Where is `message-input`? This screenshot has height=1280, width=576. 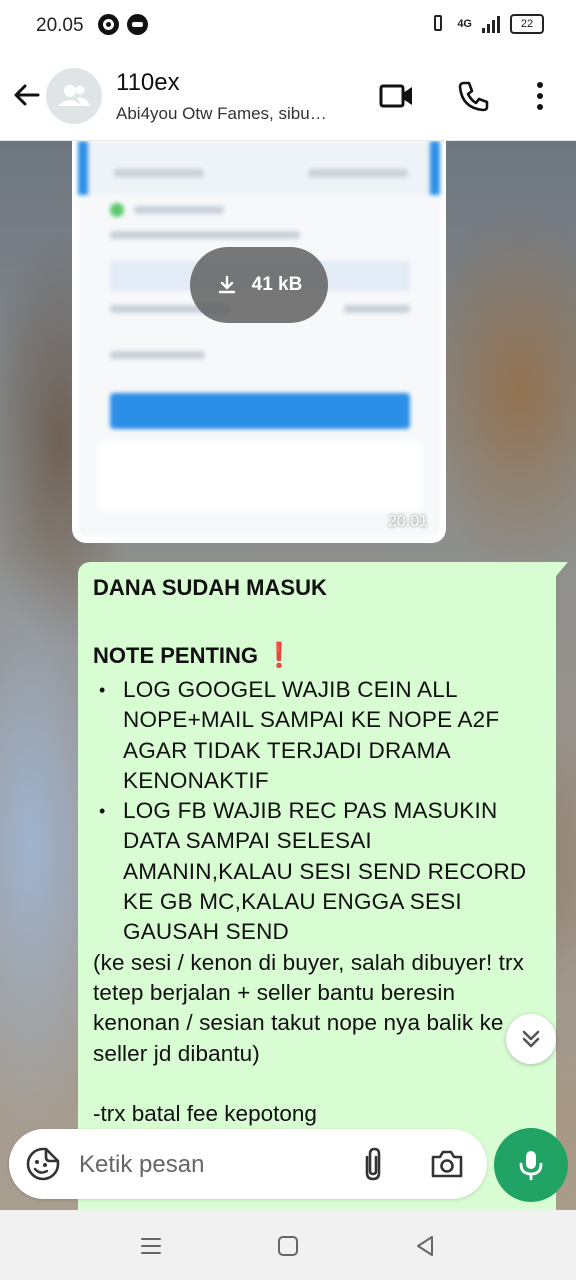 message-input is located at coordinates (209, 1165).